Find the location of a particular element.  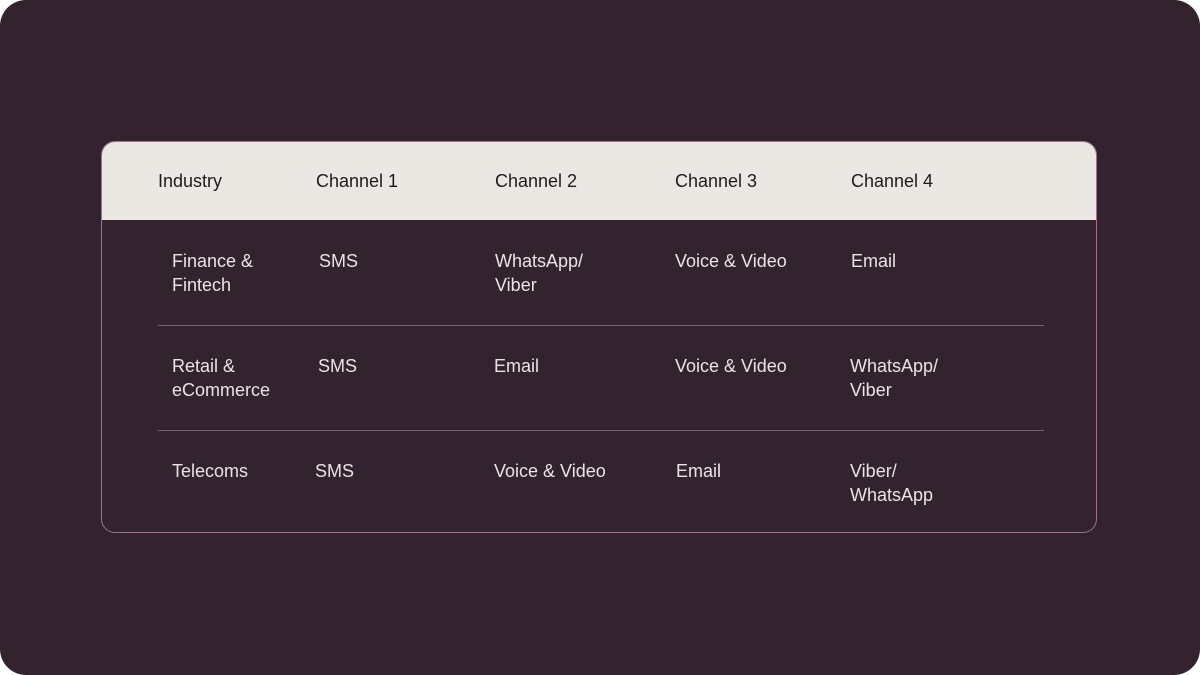

cell-channel-2: Voice & Video is located at coordinates (550, 471).